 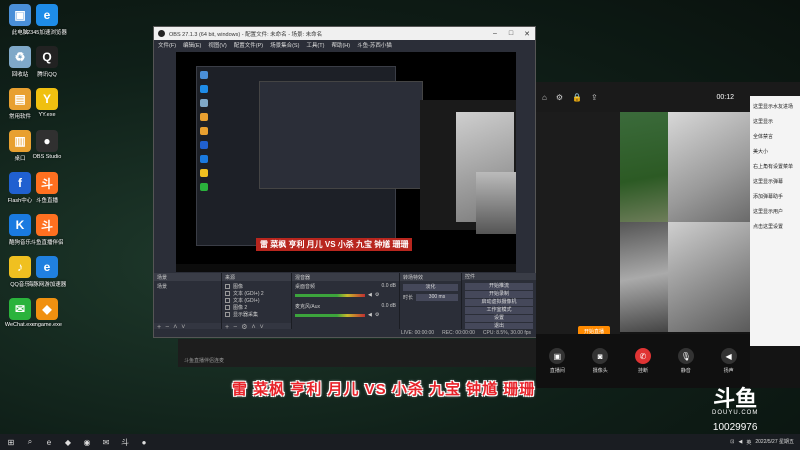 I want to click on home-icon: ⌂, so click(x=544, y=97).